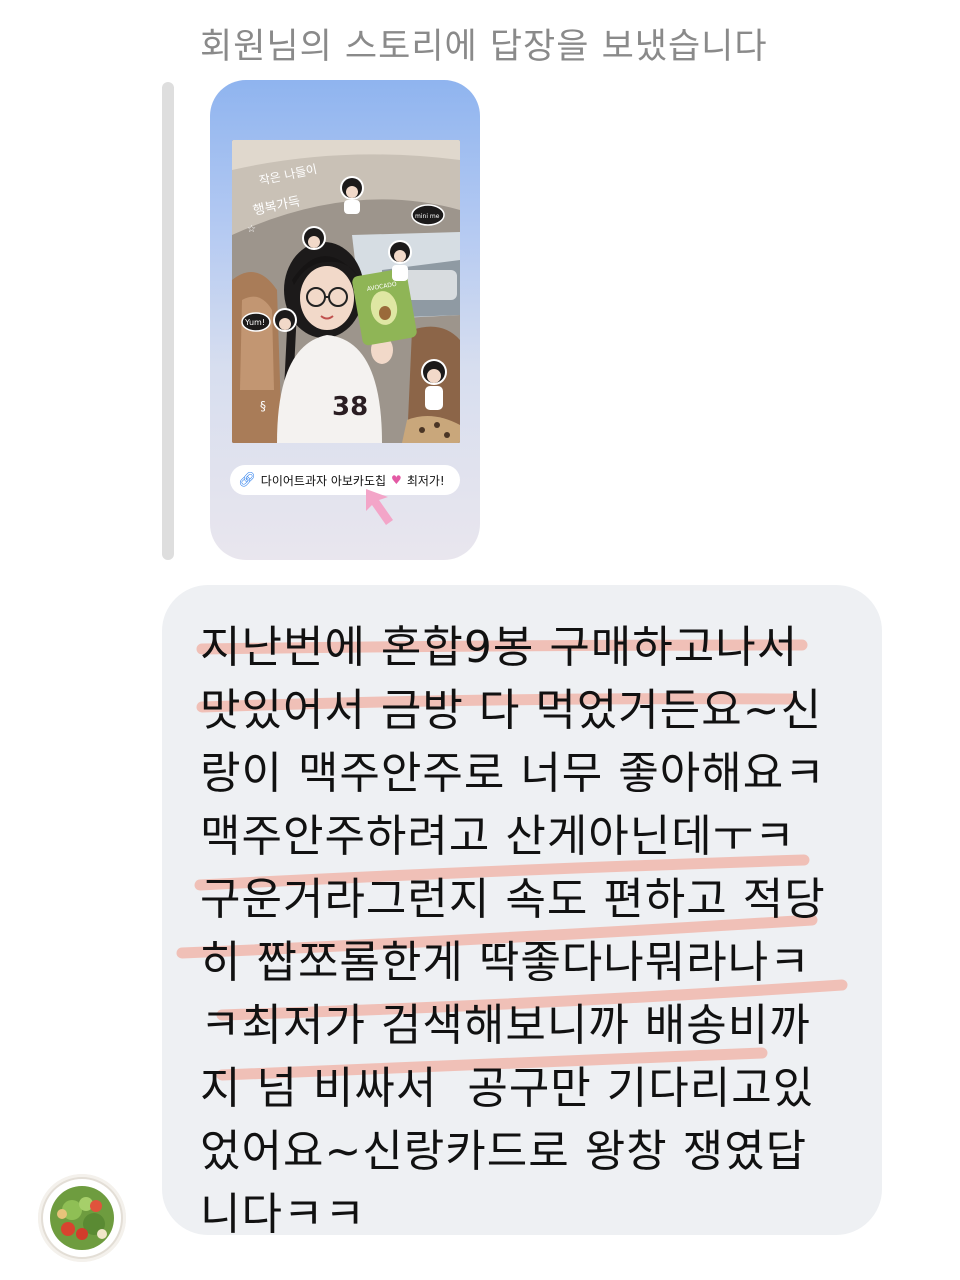 This screenshot has height=1280, width=960. I want to click on message-line: 었어요~신랑카드로 왕창 쟁였답, so click(504, 1151).